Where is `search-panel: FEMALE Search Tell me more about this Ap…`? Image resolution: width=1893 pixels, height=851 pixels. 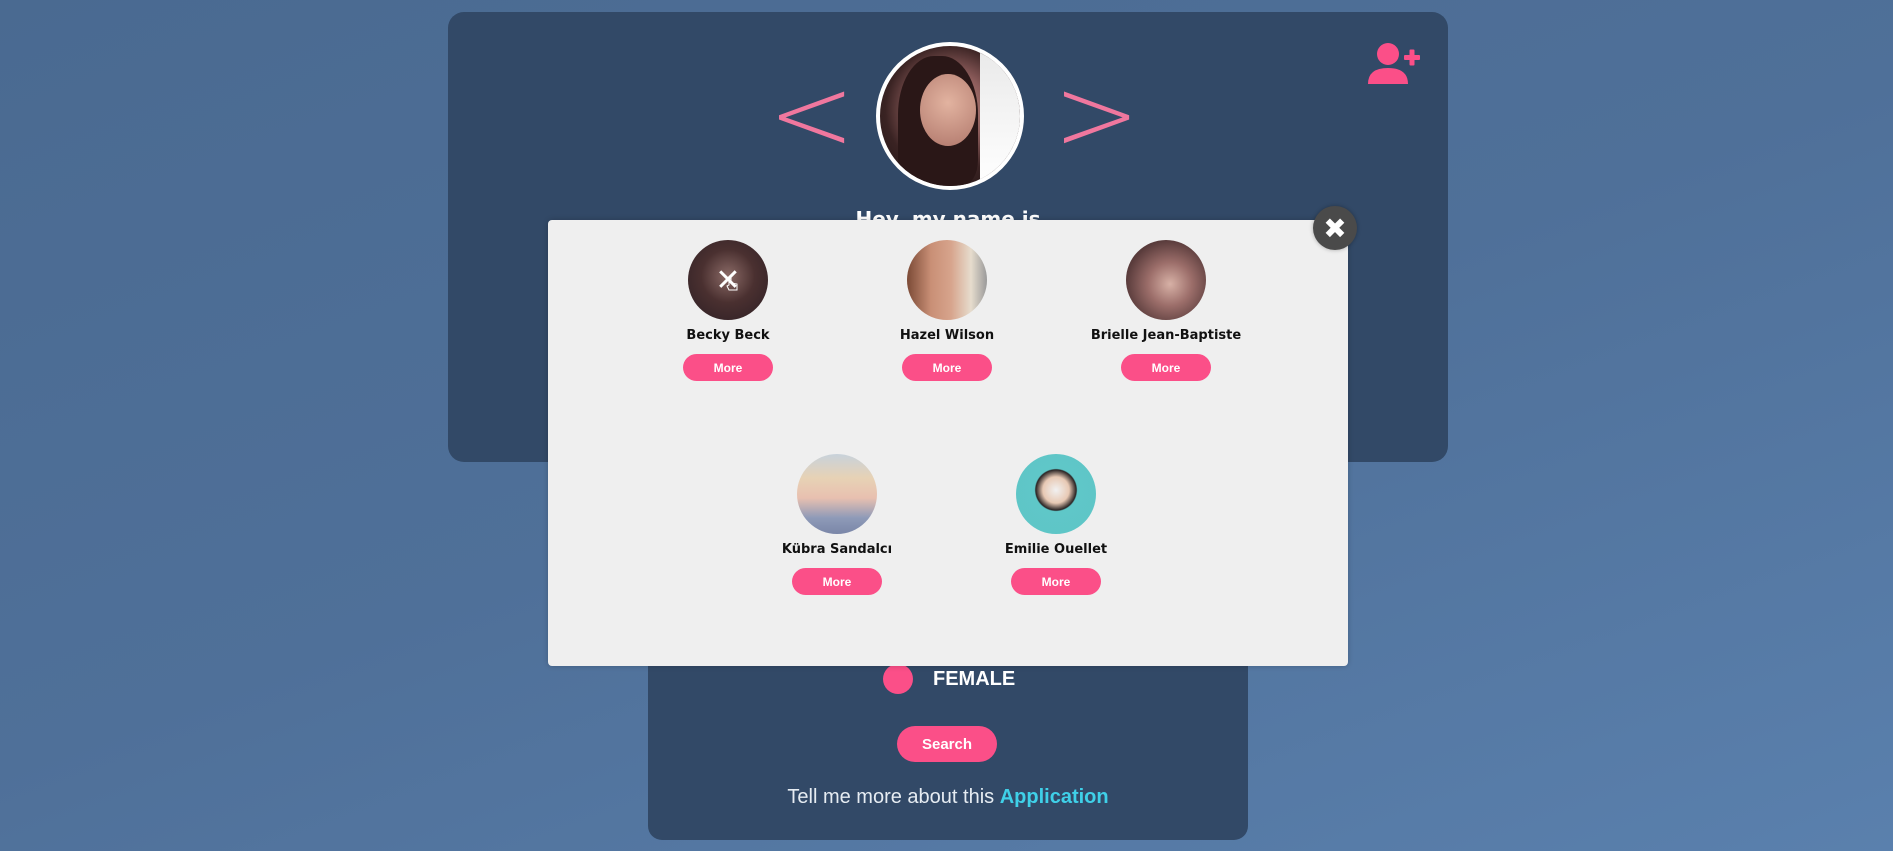 search-panel: FEMALE Search Tell me more about this Ap… is located at coordinates (948, 740).